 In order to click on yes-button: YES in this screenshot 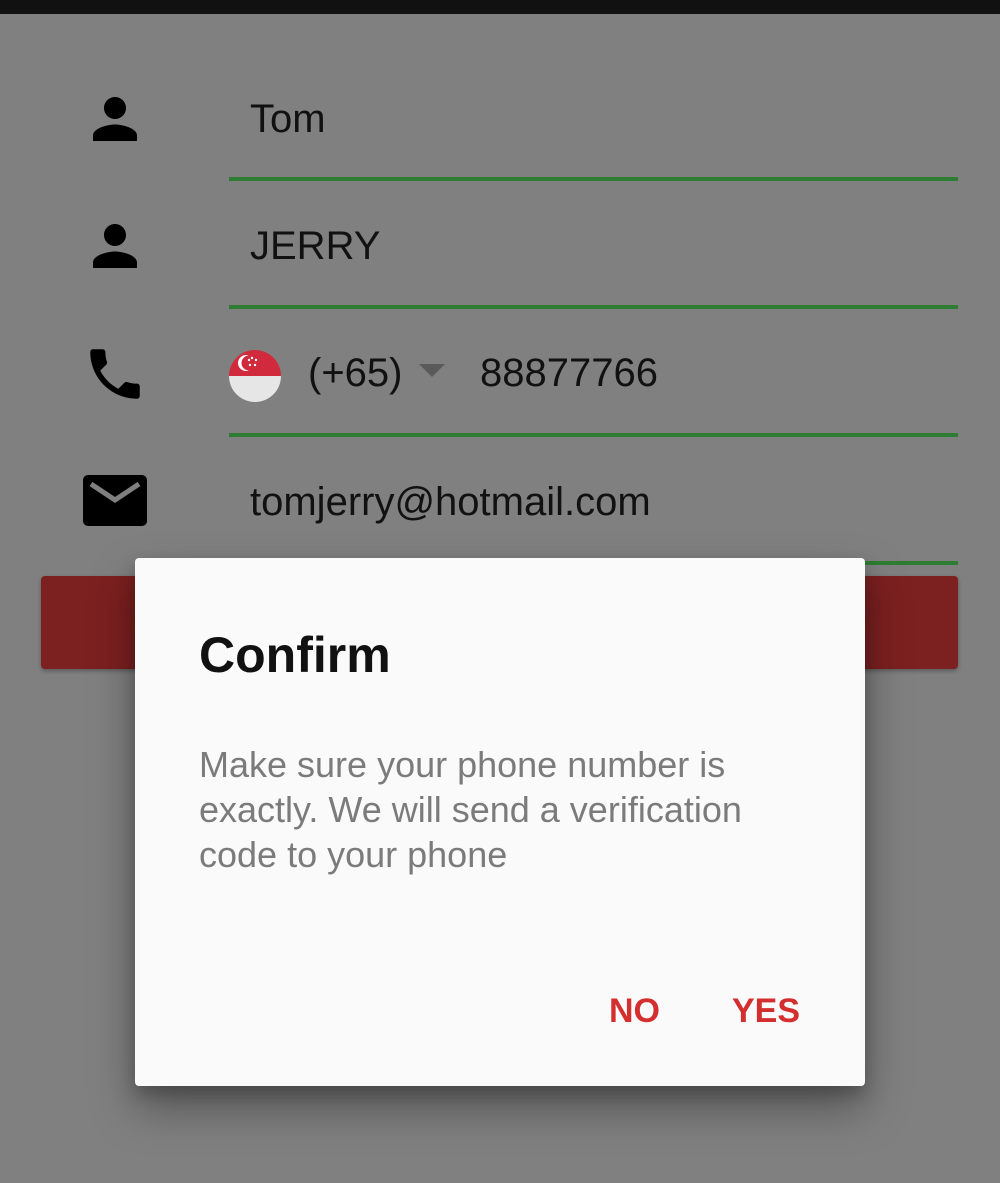, I will do `click(766, 1011)`.